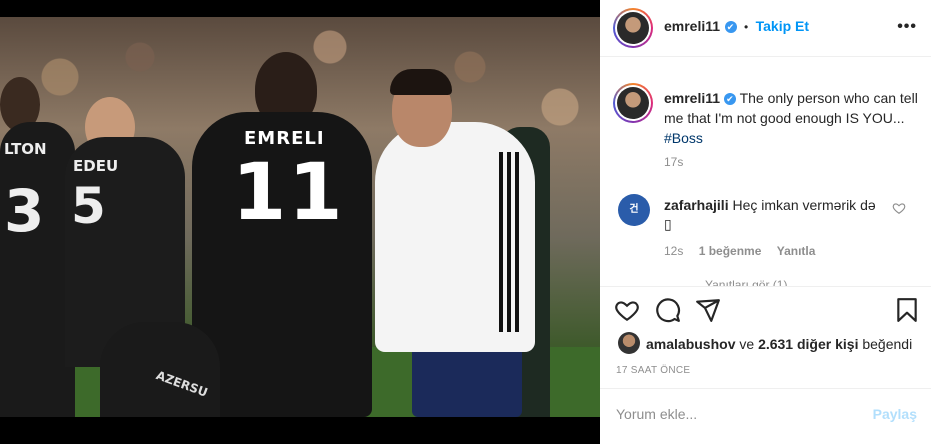 This screenshot has height=444, width=931. What do you see at coordinates (37, 269) in the screenshot?
I see `player-left: LTON 3` at bounding box center [37, 269].